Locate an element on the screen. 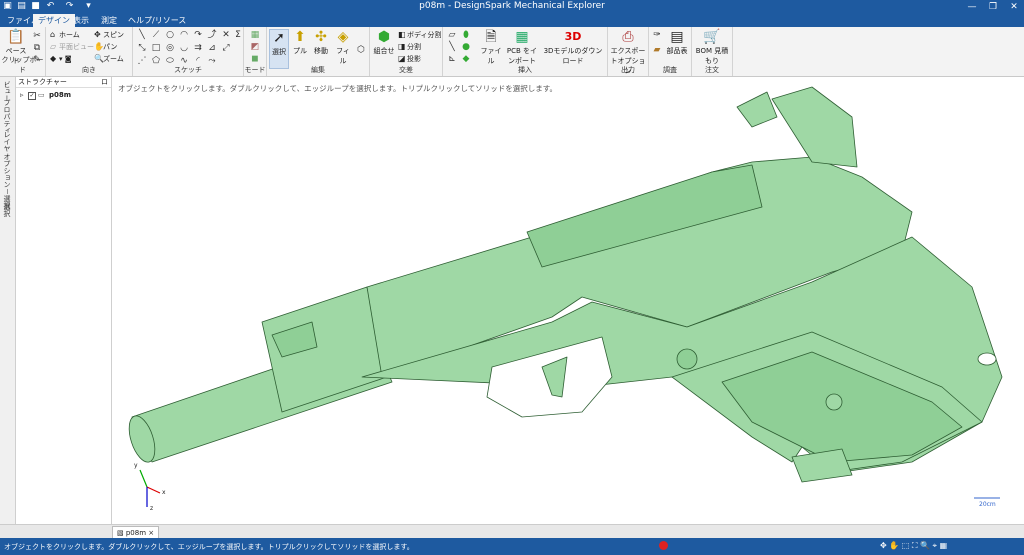 Image resolution: width=1024 pixels, height=555 pixels. tangent-line-icon: ⟋ is located at coordinates (156, 35).